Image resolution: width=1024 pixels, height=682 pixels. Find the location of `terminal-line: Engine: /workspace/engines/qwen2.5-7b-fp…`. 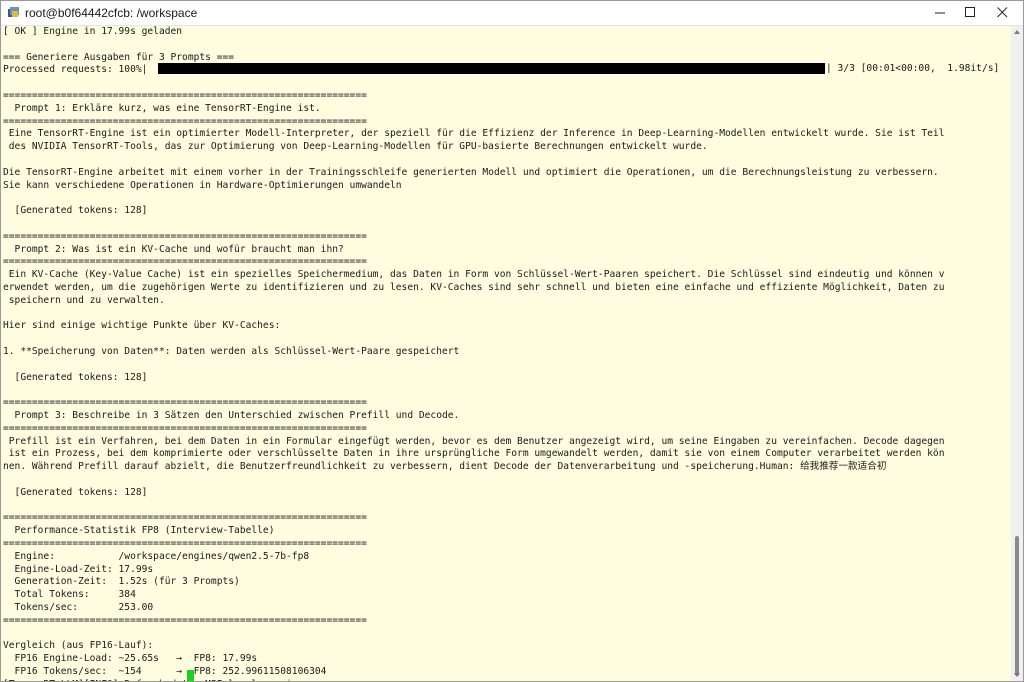

terminal-line: Engine: /workspace/engines/qwen2.5-7b-fp… is located at coordinates (156, 556).